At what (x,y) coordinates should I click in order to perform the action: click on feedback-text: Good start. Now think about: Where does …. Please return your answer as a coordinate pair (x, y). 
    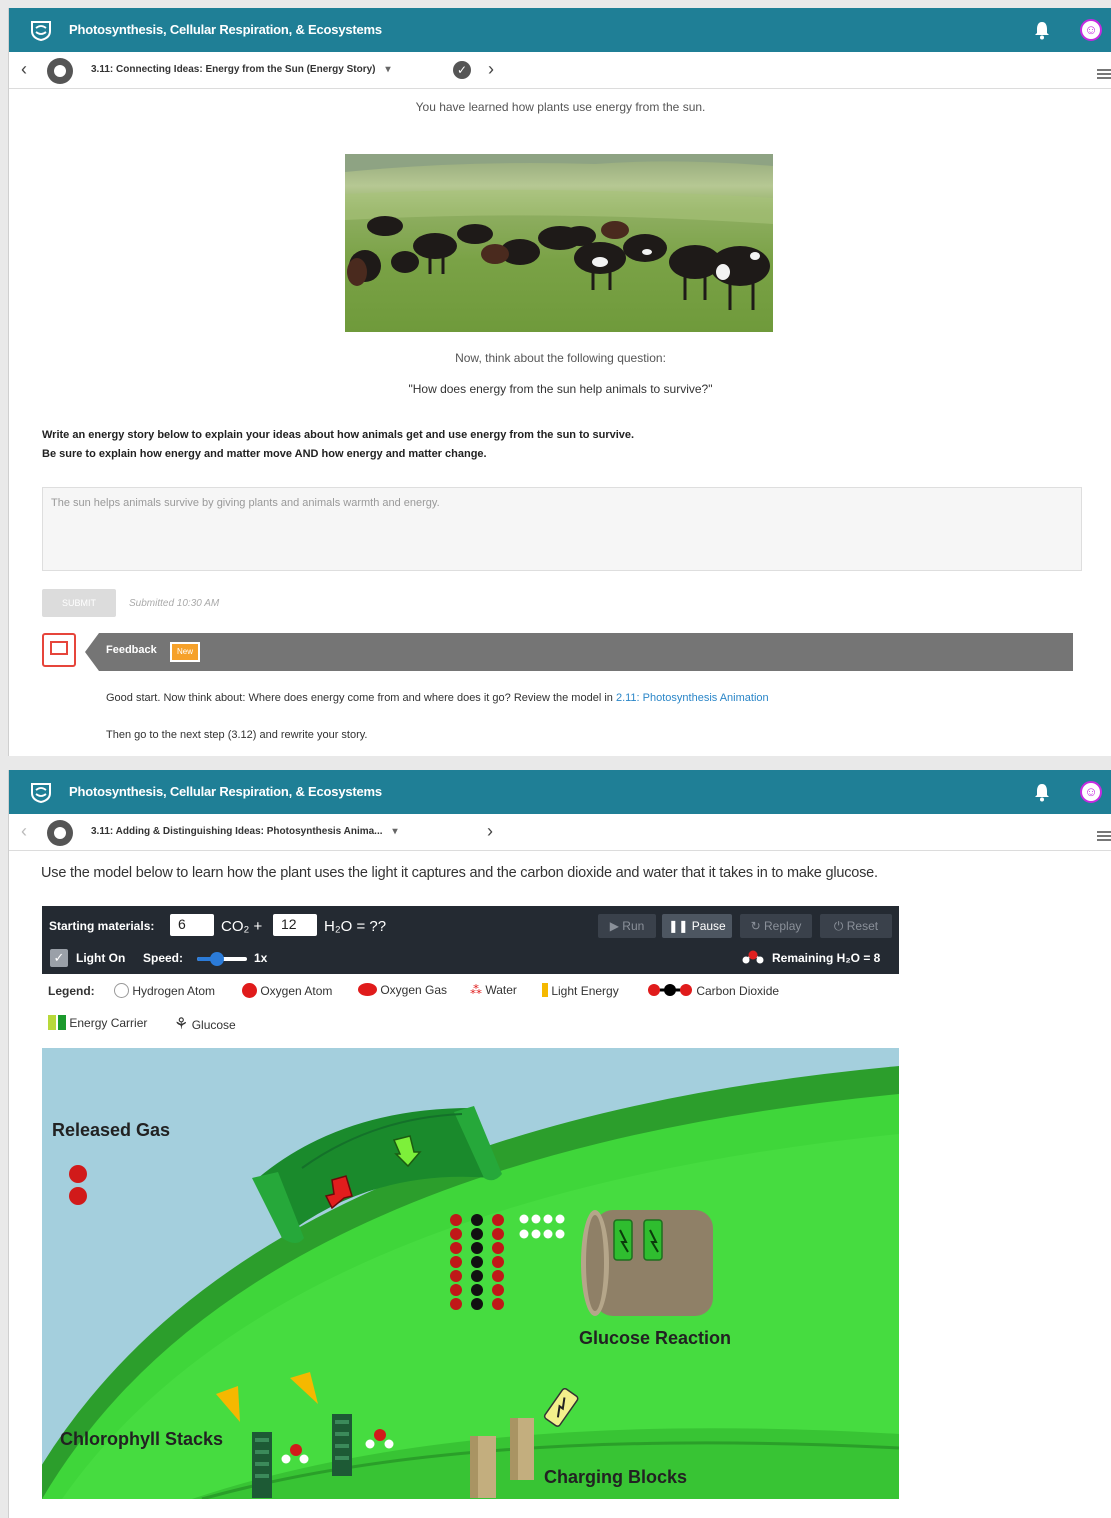
    Looking at the image, I should click on (437, 698).